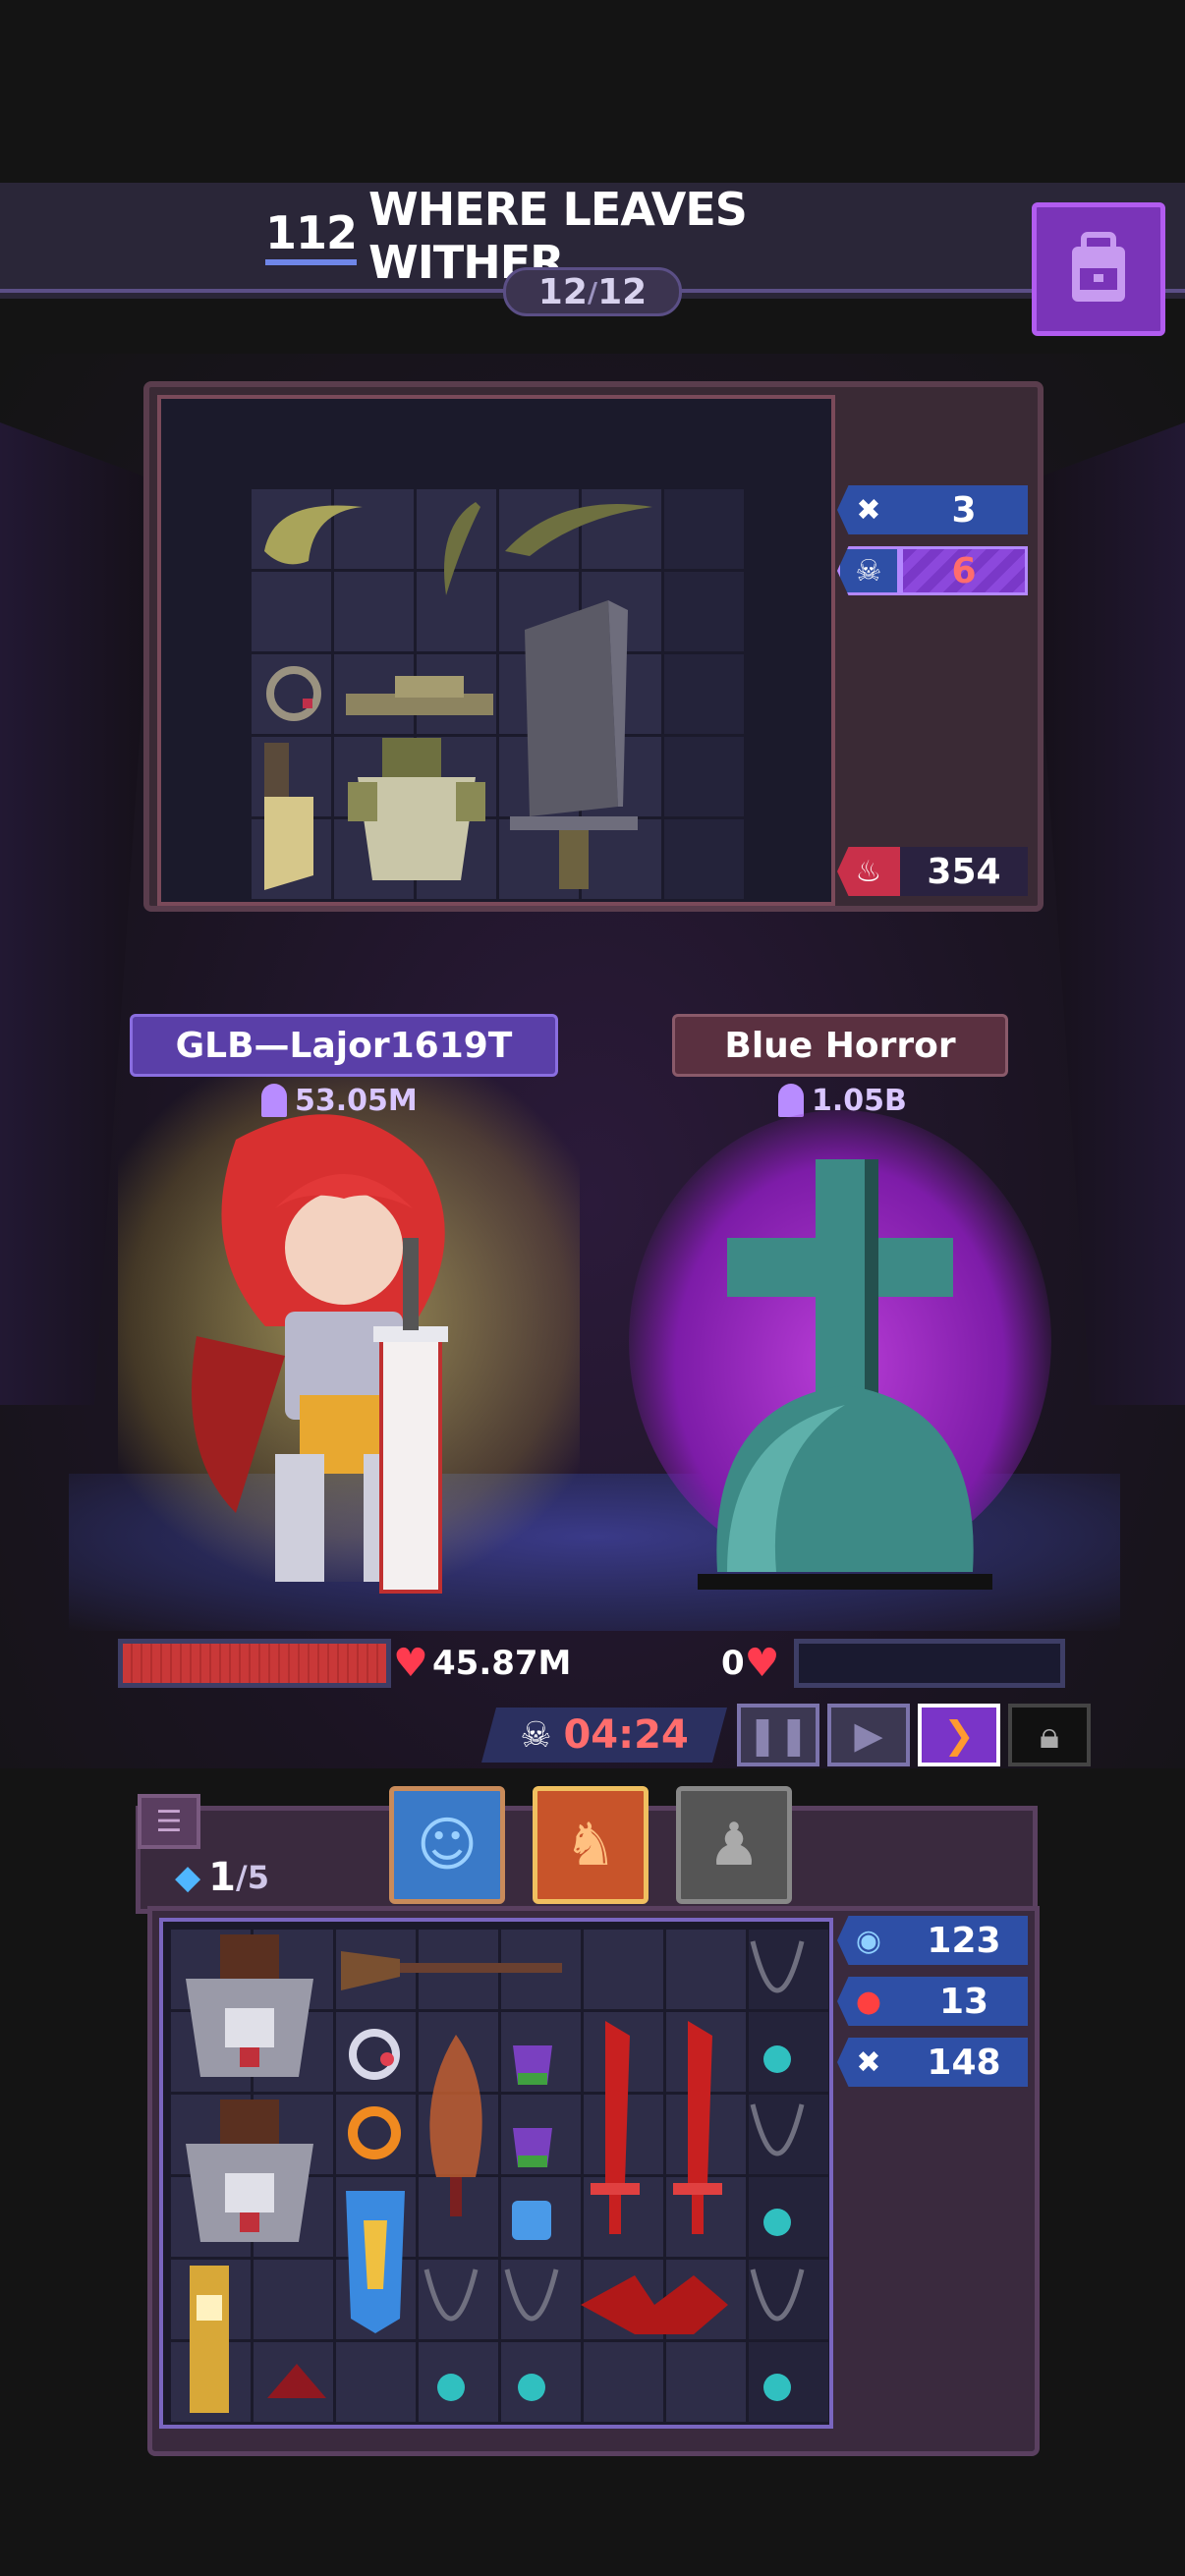 This screenshot has width=1185, height=2576. Describe the element at coordinates (376, 2259) in the screenshot. I see `blue-shield-item` at that location.